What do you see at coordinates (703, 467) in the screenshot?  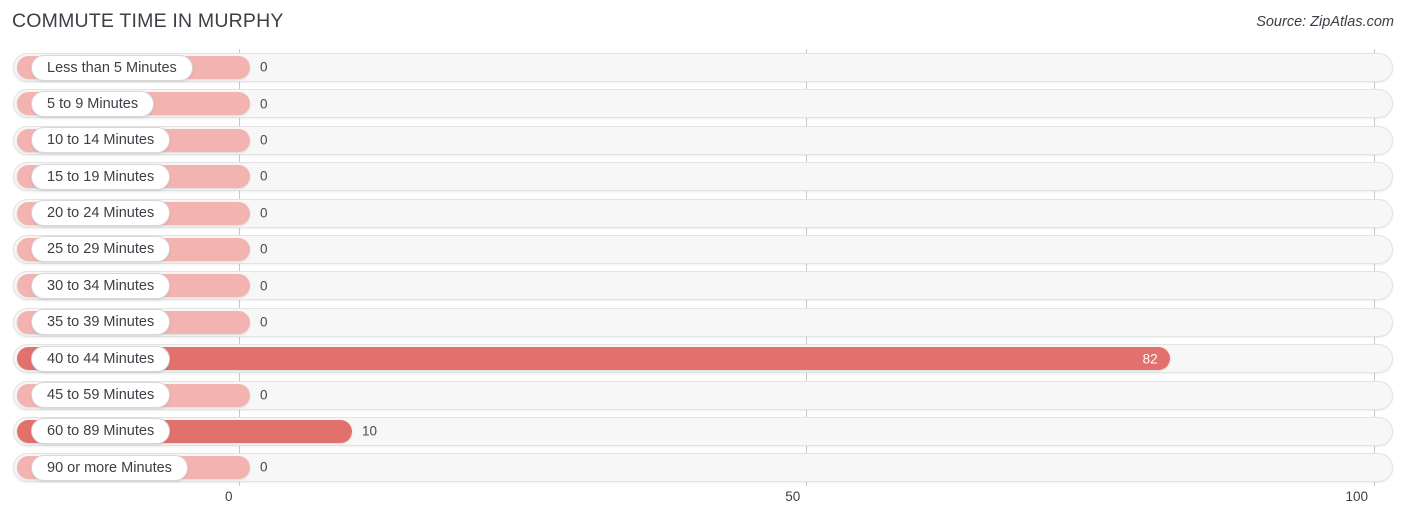 I see `bar-row: 0 90 or more Minutes` at bounding box center [703, 467].